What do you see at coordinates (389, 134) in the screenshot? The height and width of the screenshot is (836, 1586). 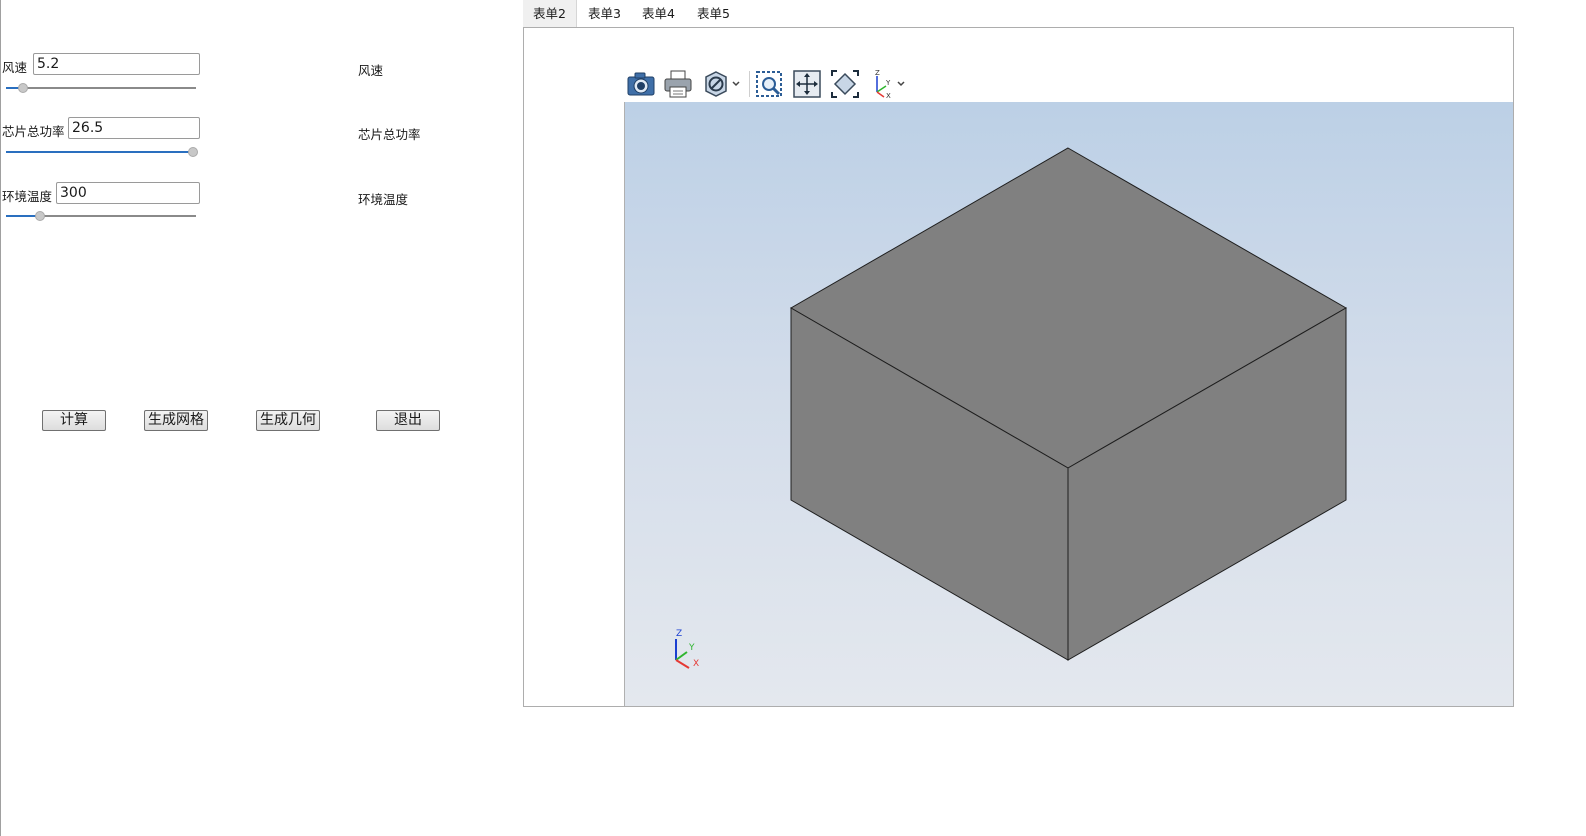 I see `chip-power-side-label: 芯片总功率` at bounding box center [389, 134].